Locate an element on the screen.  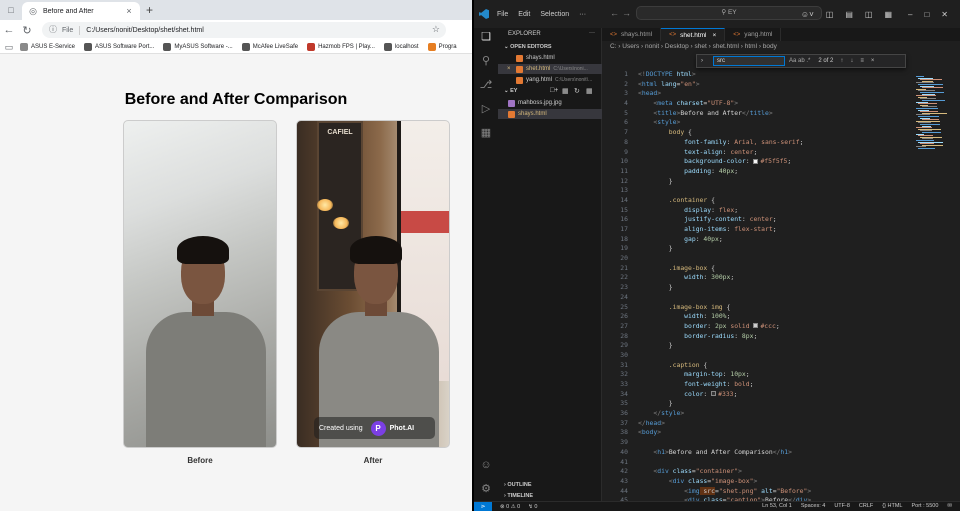
code-token: charset is located at coordinates (688, 103).